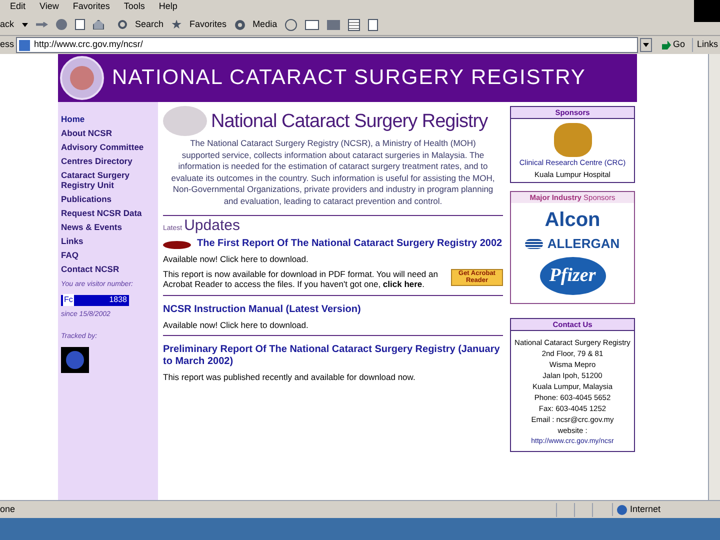 This screenshot has height=540, width=720. What do you see at coordinates (7, 45) in the screenshot?
I see `address-label: ess` at bounding box center [7, 45].